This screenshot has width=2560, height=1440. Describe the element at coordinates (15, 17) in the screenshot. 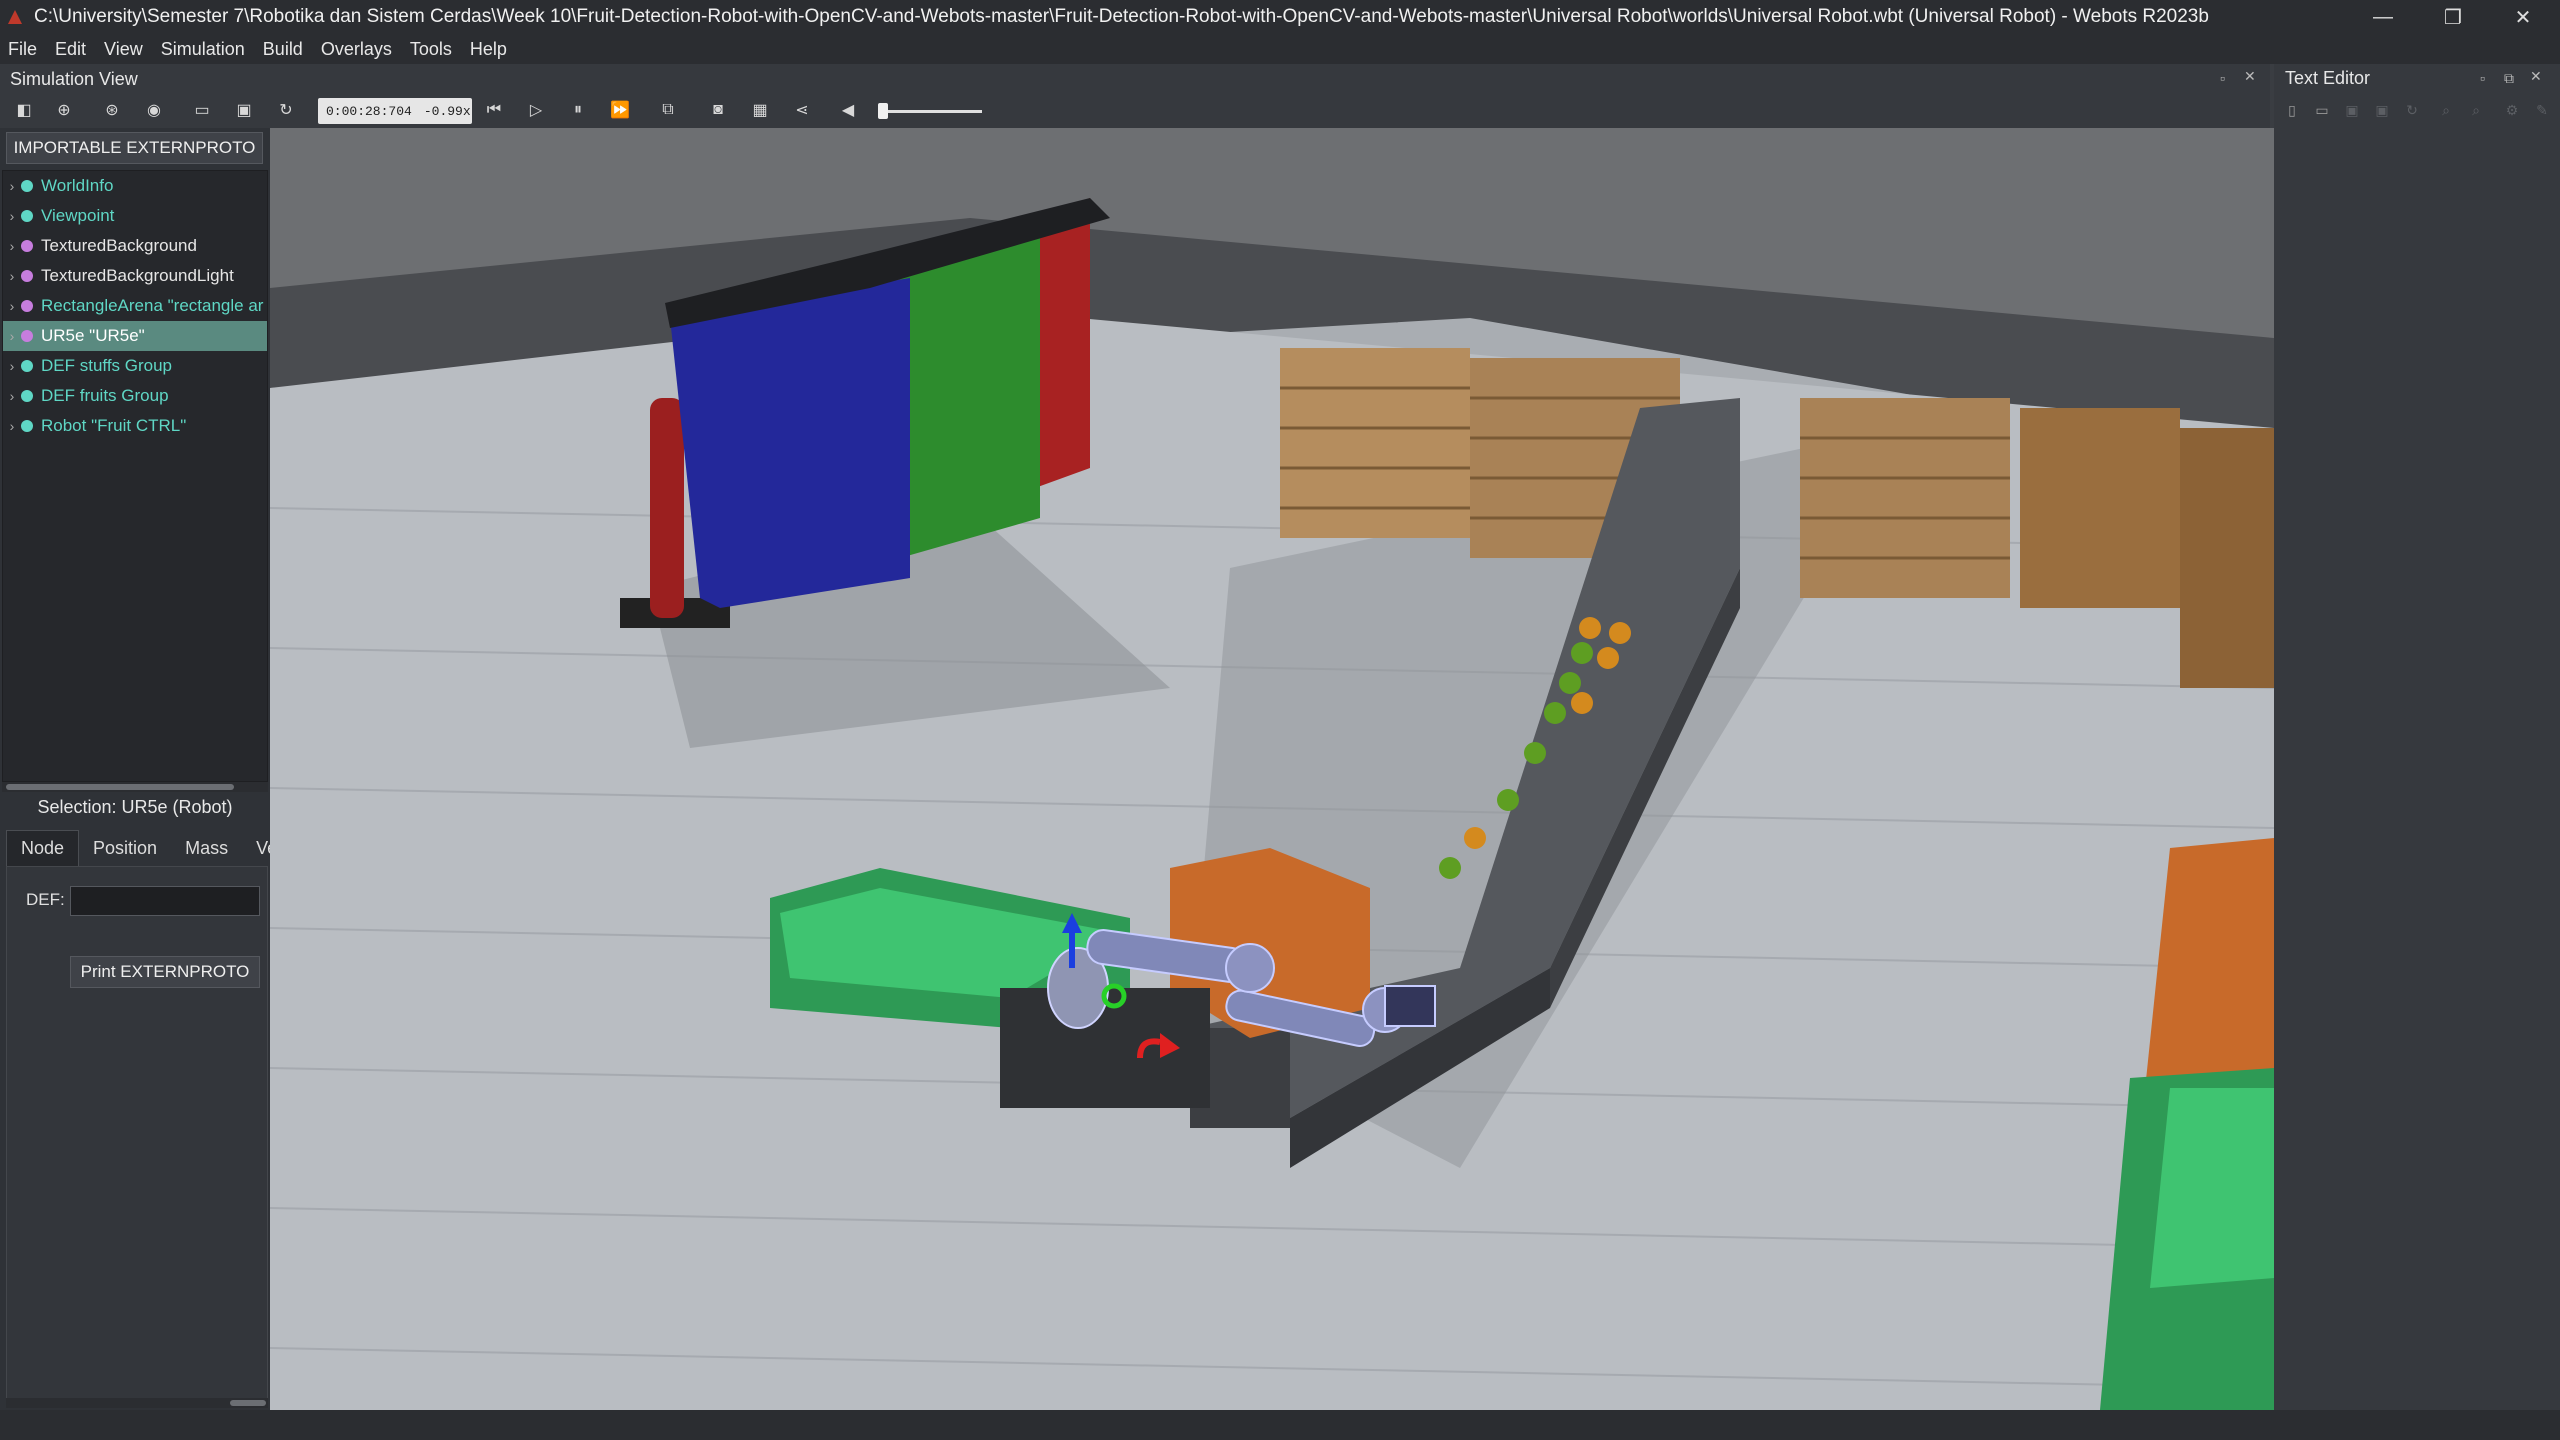

I see `webots-logo-icon` at that location.